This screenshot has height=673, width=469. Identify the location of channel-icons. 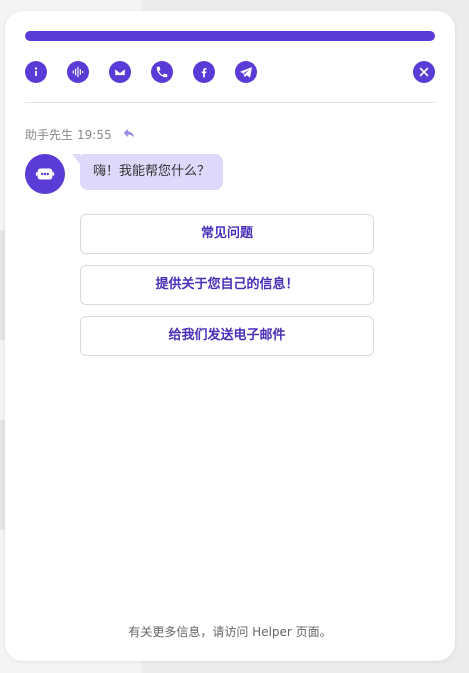
(230, 72).